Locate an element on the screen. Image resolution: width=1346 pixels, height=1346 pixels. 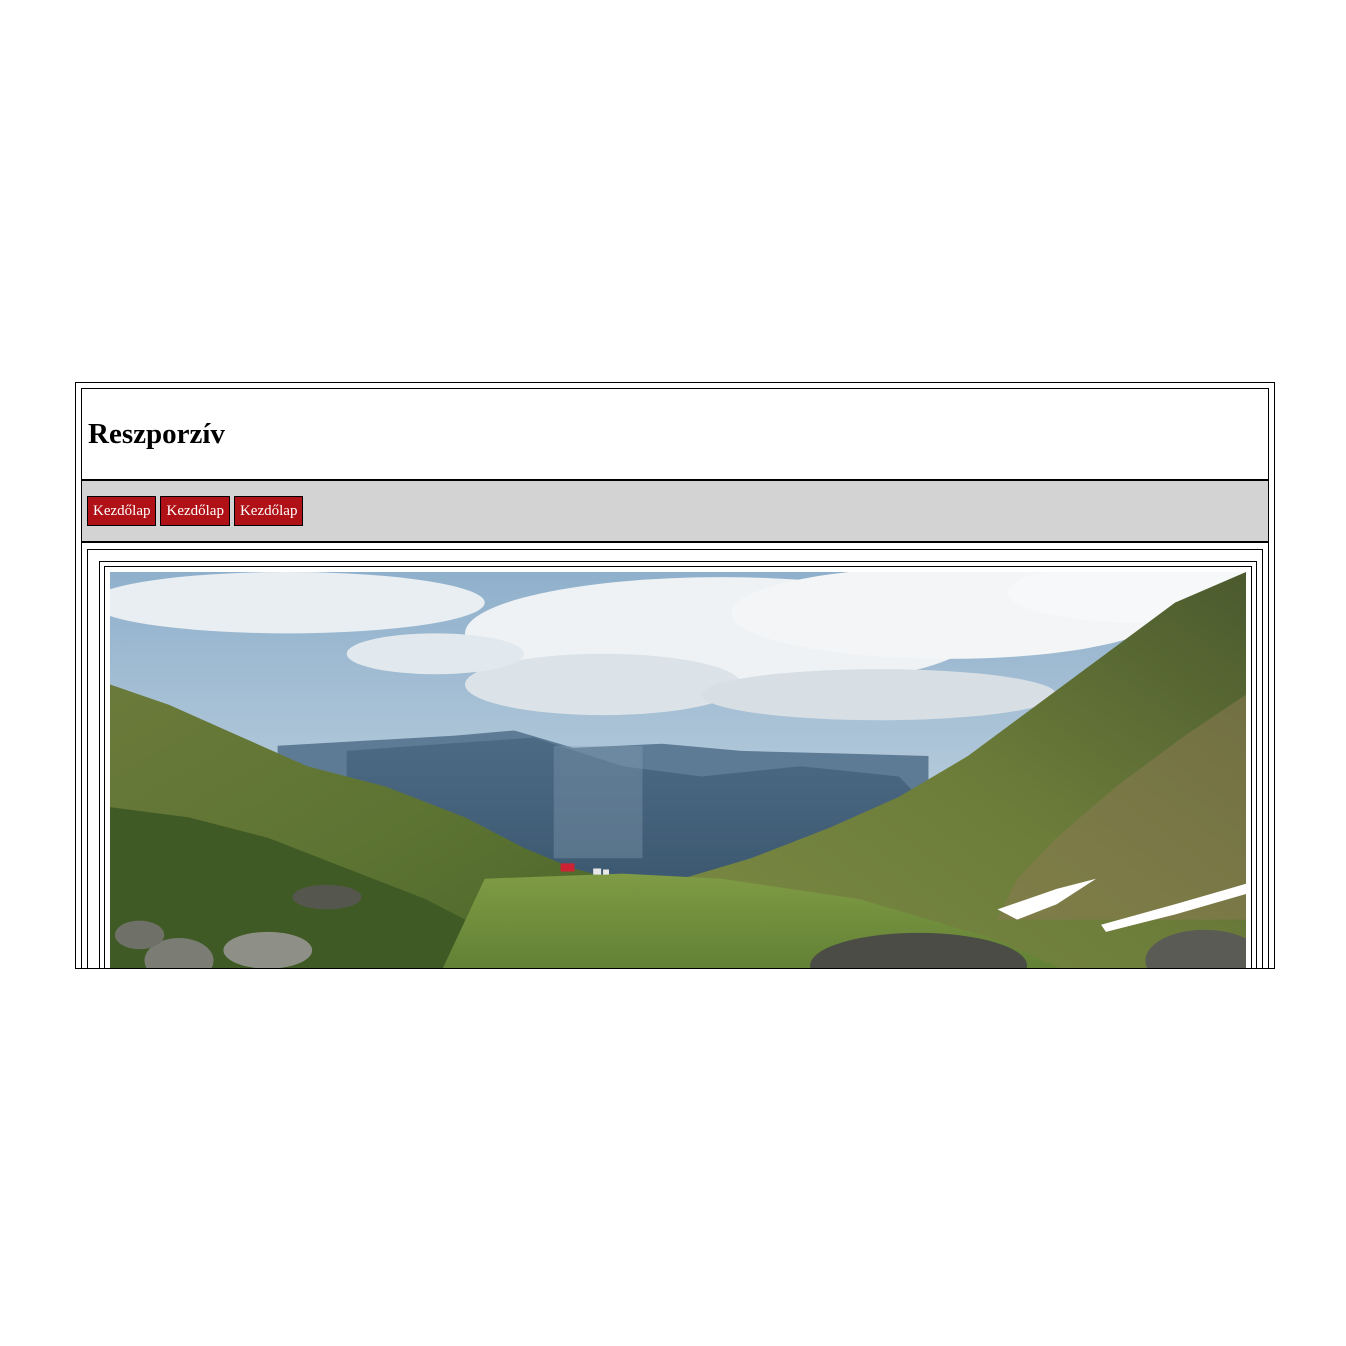
nav-button-home-2: Kezdőlap is located at coordinates (195, 511).